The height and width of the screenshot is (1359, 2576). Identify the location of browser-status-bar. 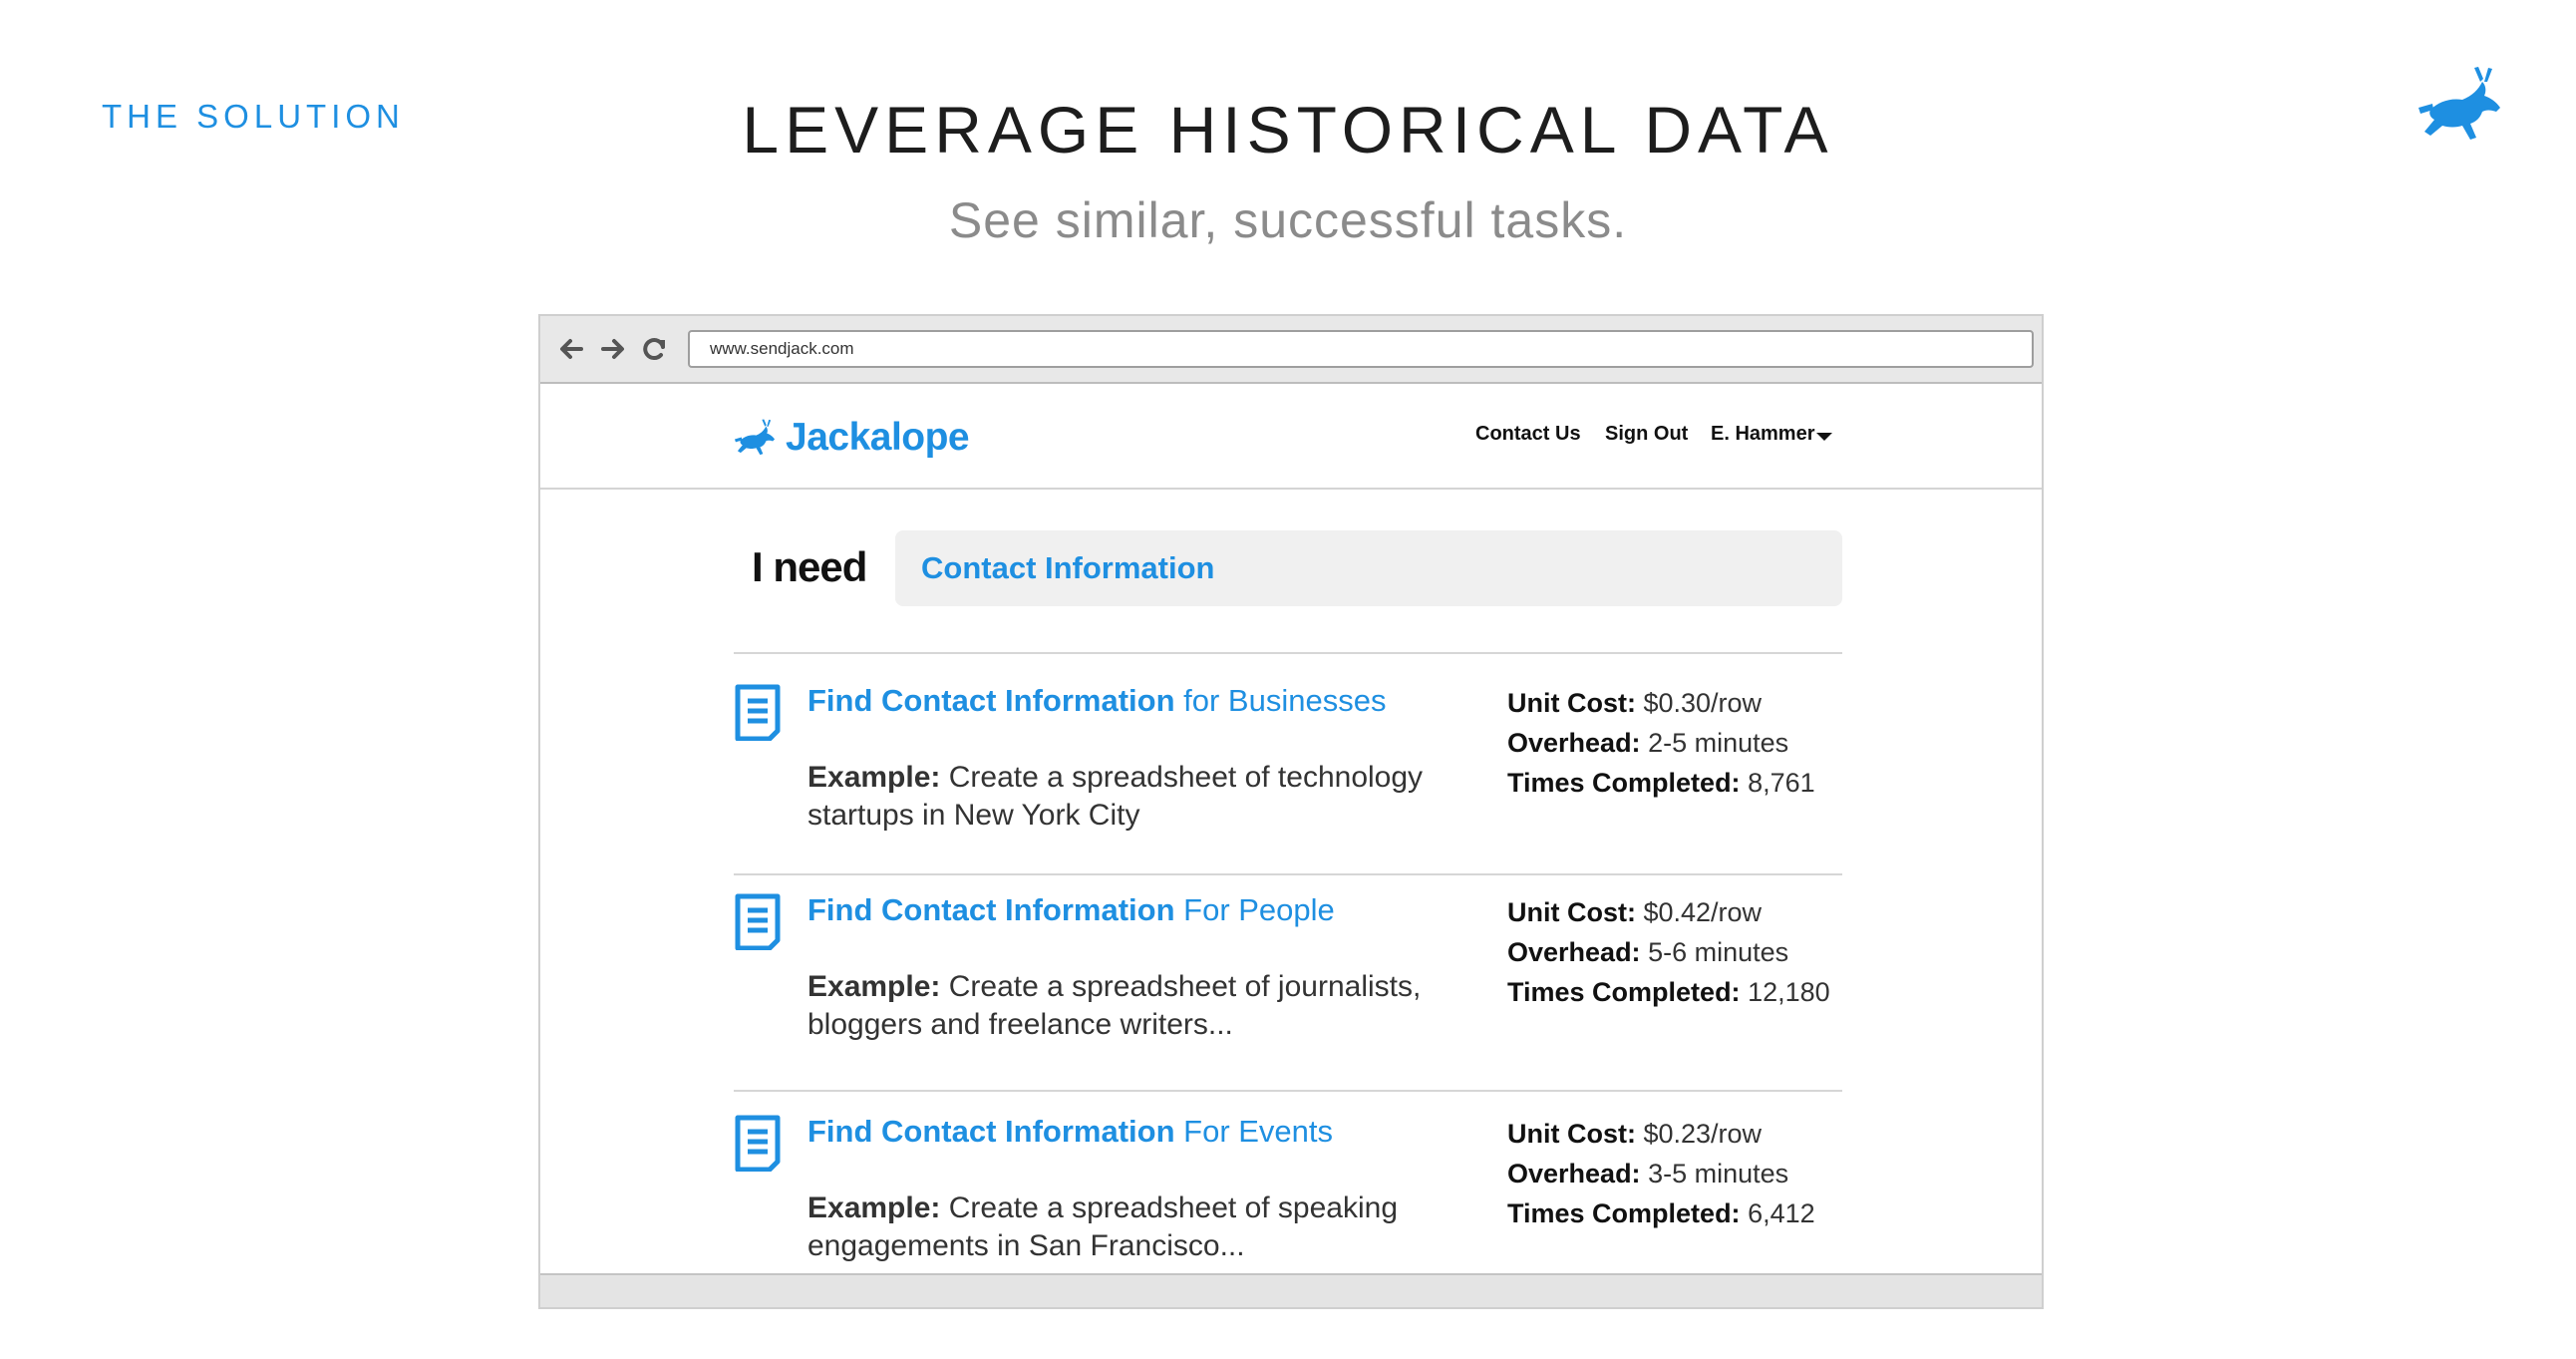
(1291, 1290).